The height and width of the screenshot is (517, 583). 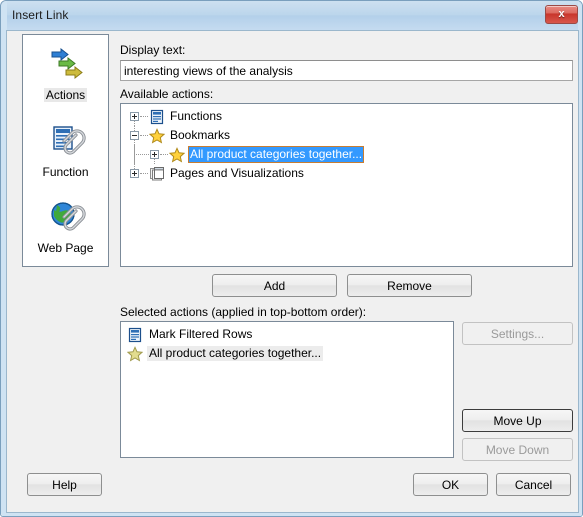 What do you see at coordinates (346, 135) in the screenshot?
I see `tree-node-bookmarks: Bookmarks` at bounding box center [346, 135].